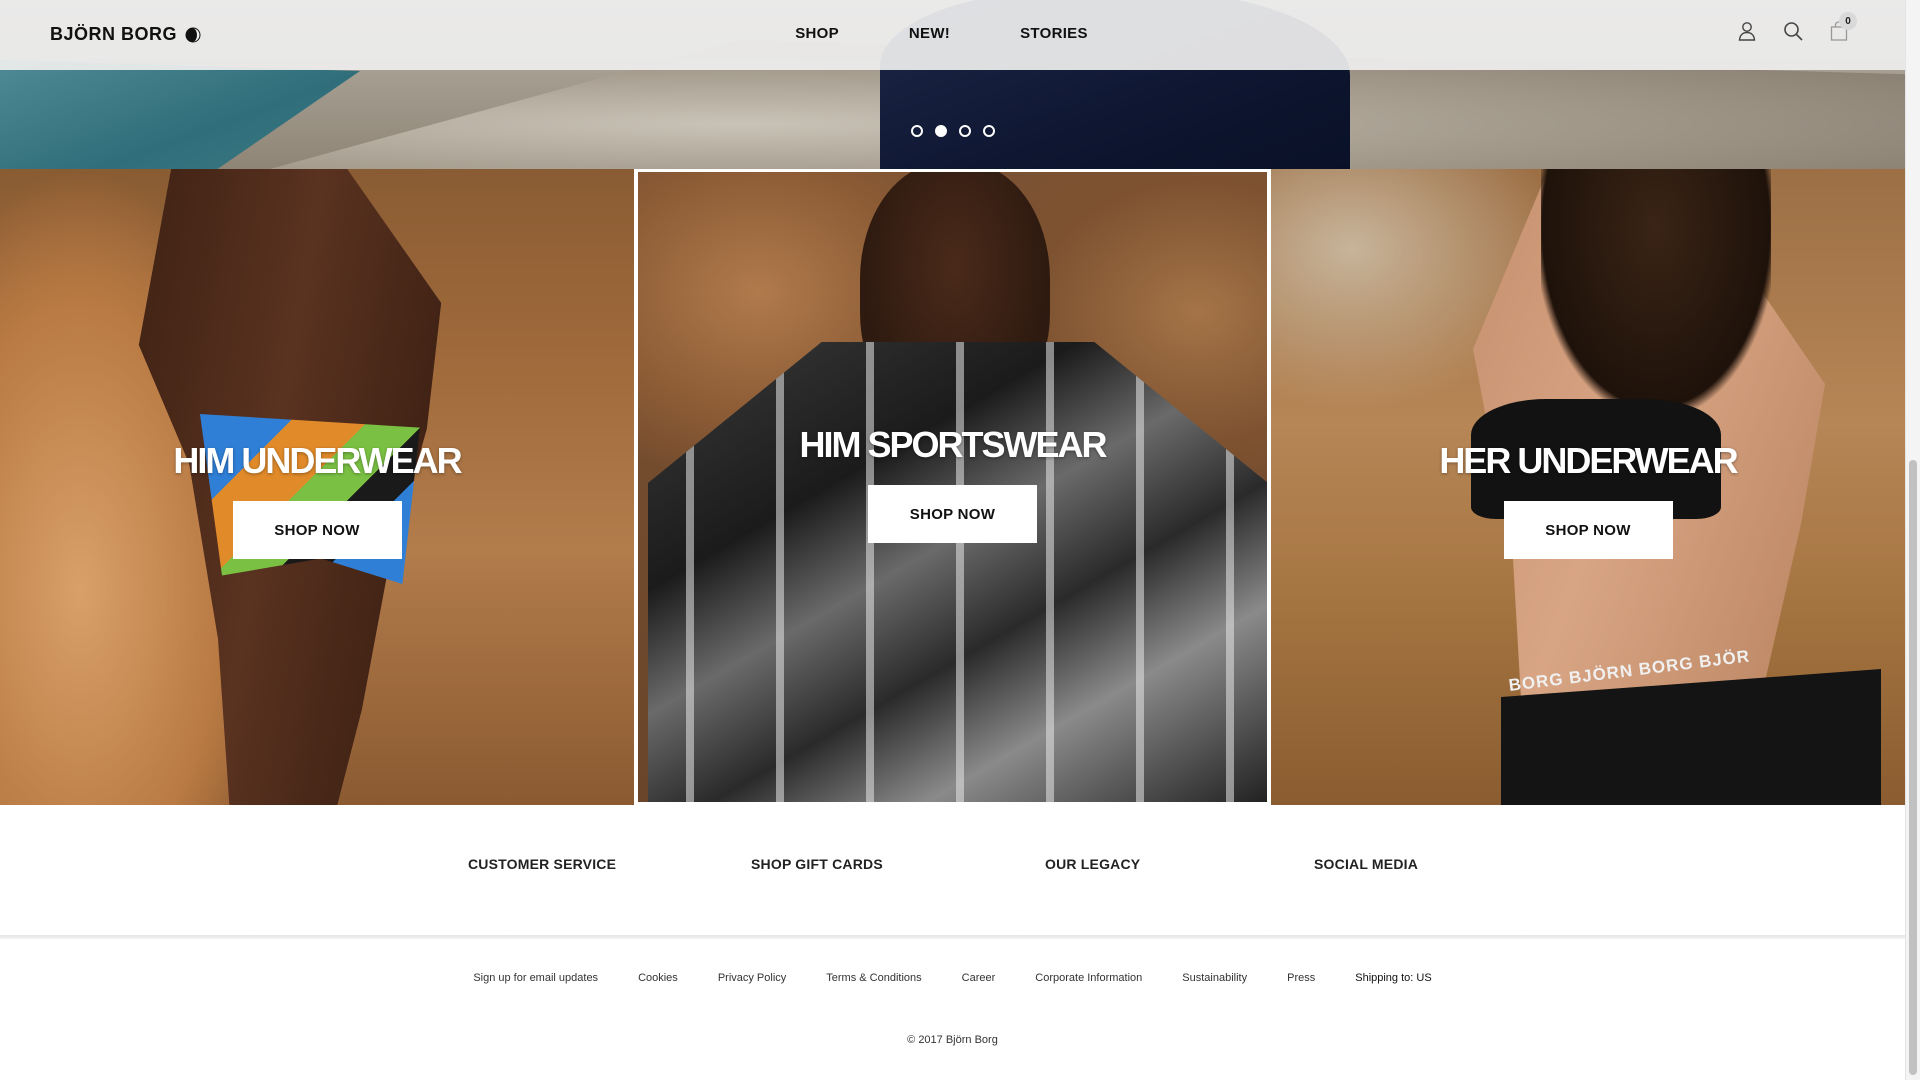  Describe the element at coordinates (952, 131) in the screenshot. I see `slideshow-pagination` at that location.